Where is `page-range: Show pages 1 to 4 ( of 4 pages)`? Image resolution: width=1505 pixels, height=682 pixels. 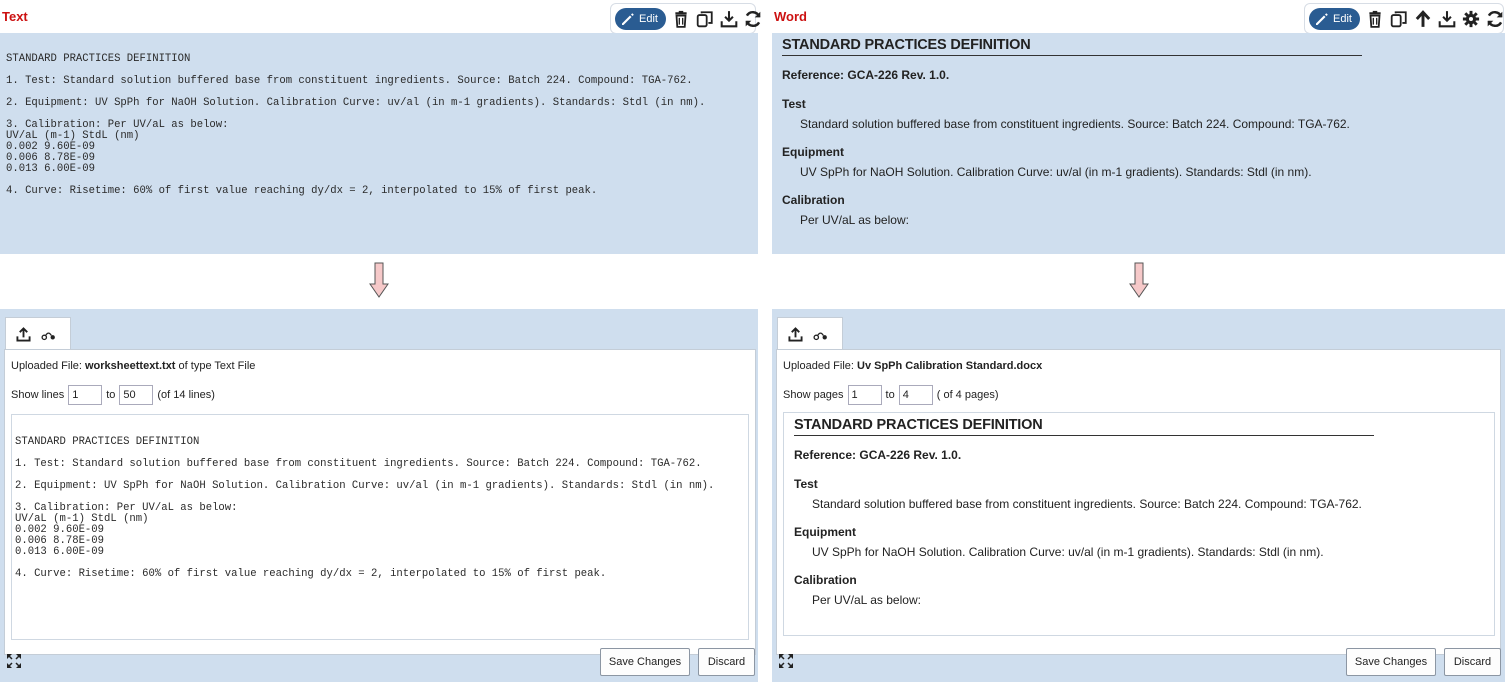
page-range: Show pages 1 to 4 ( of 4 pages) is located at coordinates (891, 395).